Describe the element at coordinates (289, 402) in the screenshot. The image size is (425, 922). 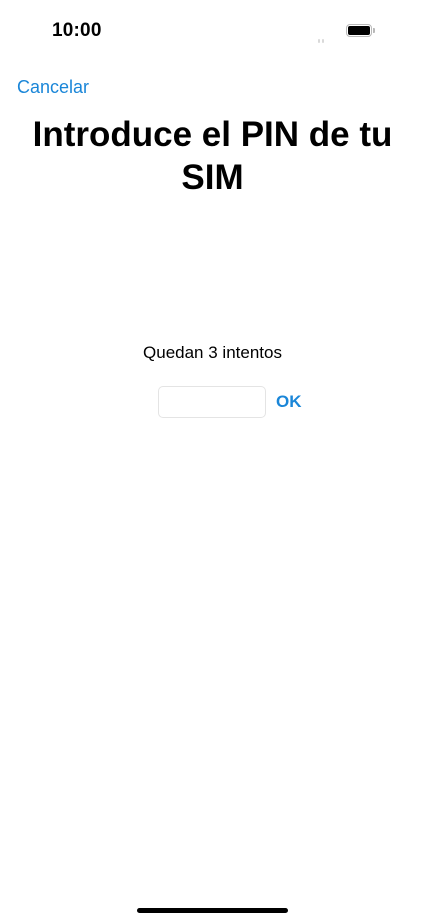
I see `ok-button: OK` at that location.